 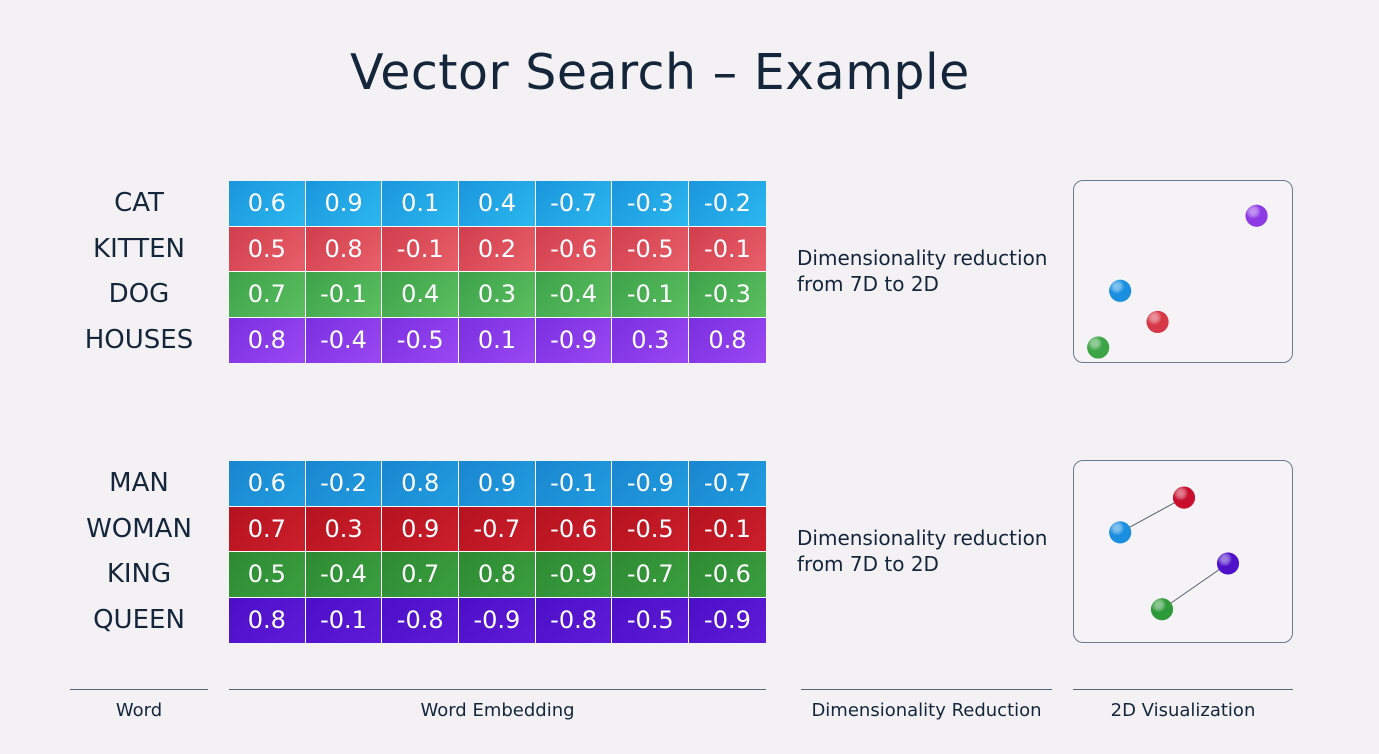 What do you see at coordinates (497, 710) in the screenshot?
I see `footer-label-embedding: Word Embedding` at bounding box center [497, 710].